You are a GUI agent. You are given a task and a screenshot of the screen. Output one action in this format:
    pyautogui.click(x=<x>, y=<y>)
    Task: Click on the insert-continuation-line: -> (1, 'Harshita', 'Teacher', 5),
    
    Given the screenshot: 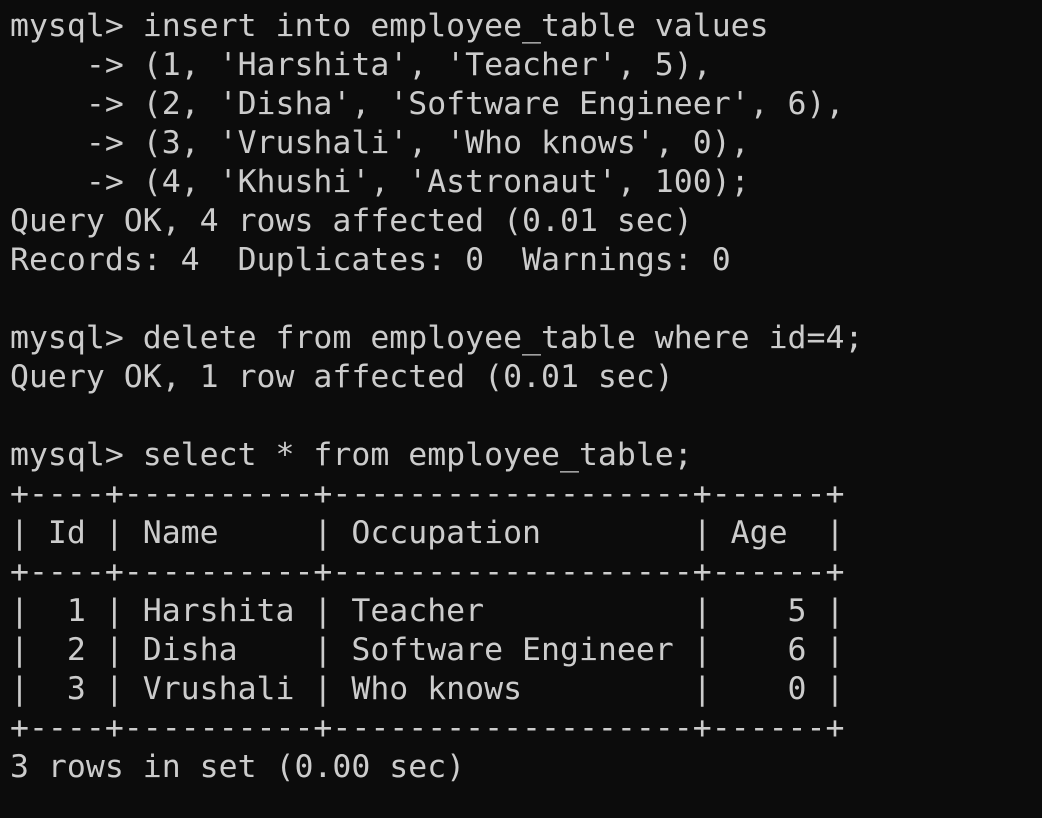 What is the action you would take?
    pyautogui.click(x=361, y=65)
    